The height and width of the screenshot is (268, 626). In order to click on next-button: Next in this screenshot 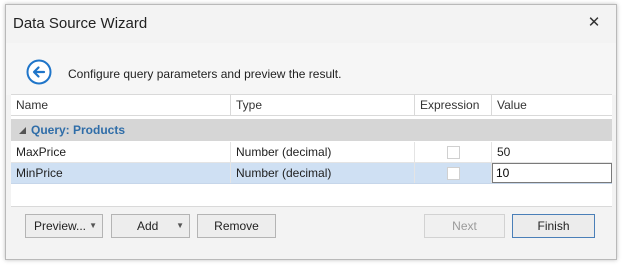, I will do `click(464, 226)`.